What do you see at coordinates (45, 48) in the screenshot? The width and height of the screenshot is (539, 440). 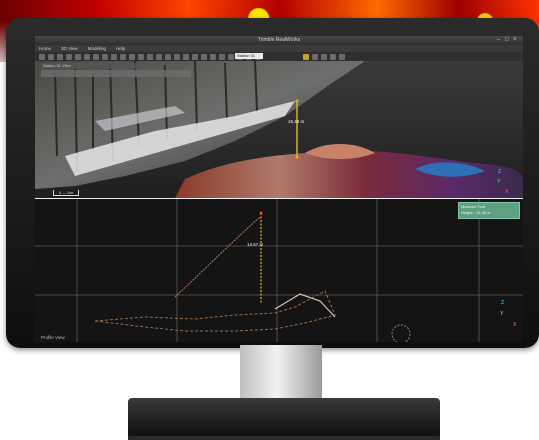 I see `menu-item-home: Home` at bounding box center [45, 48].